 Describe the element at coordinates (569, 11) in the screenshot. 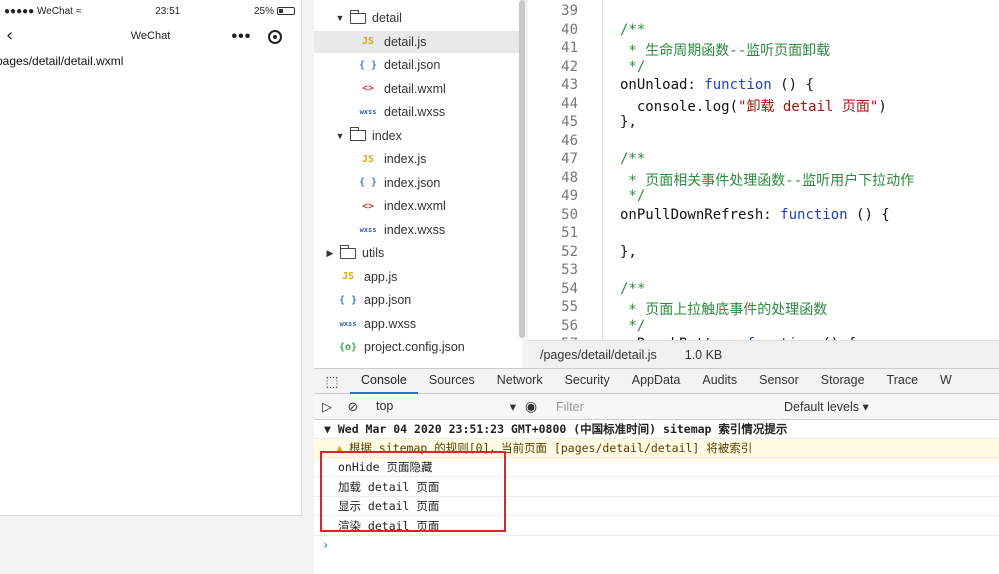

I see `line-number: 39` at that location.